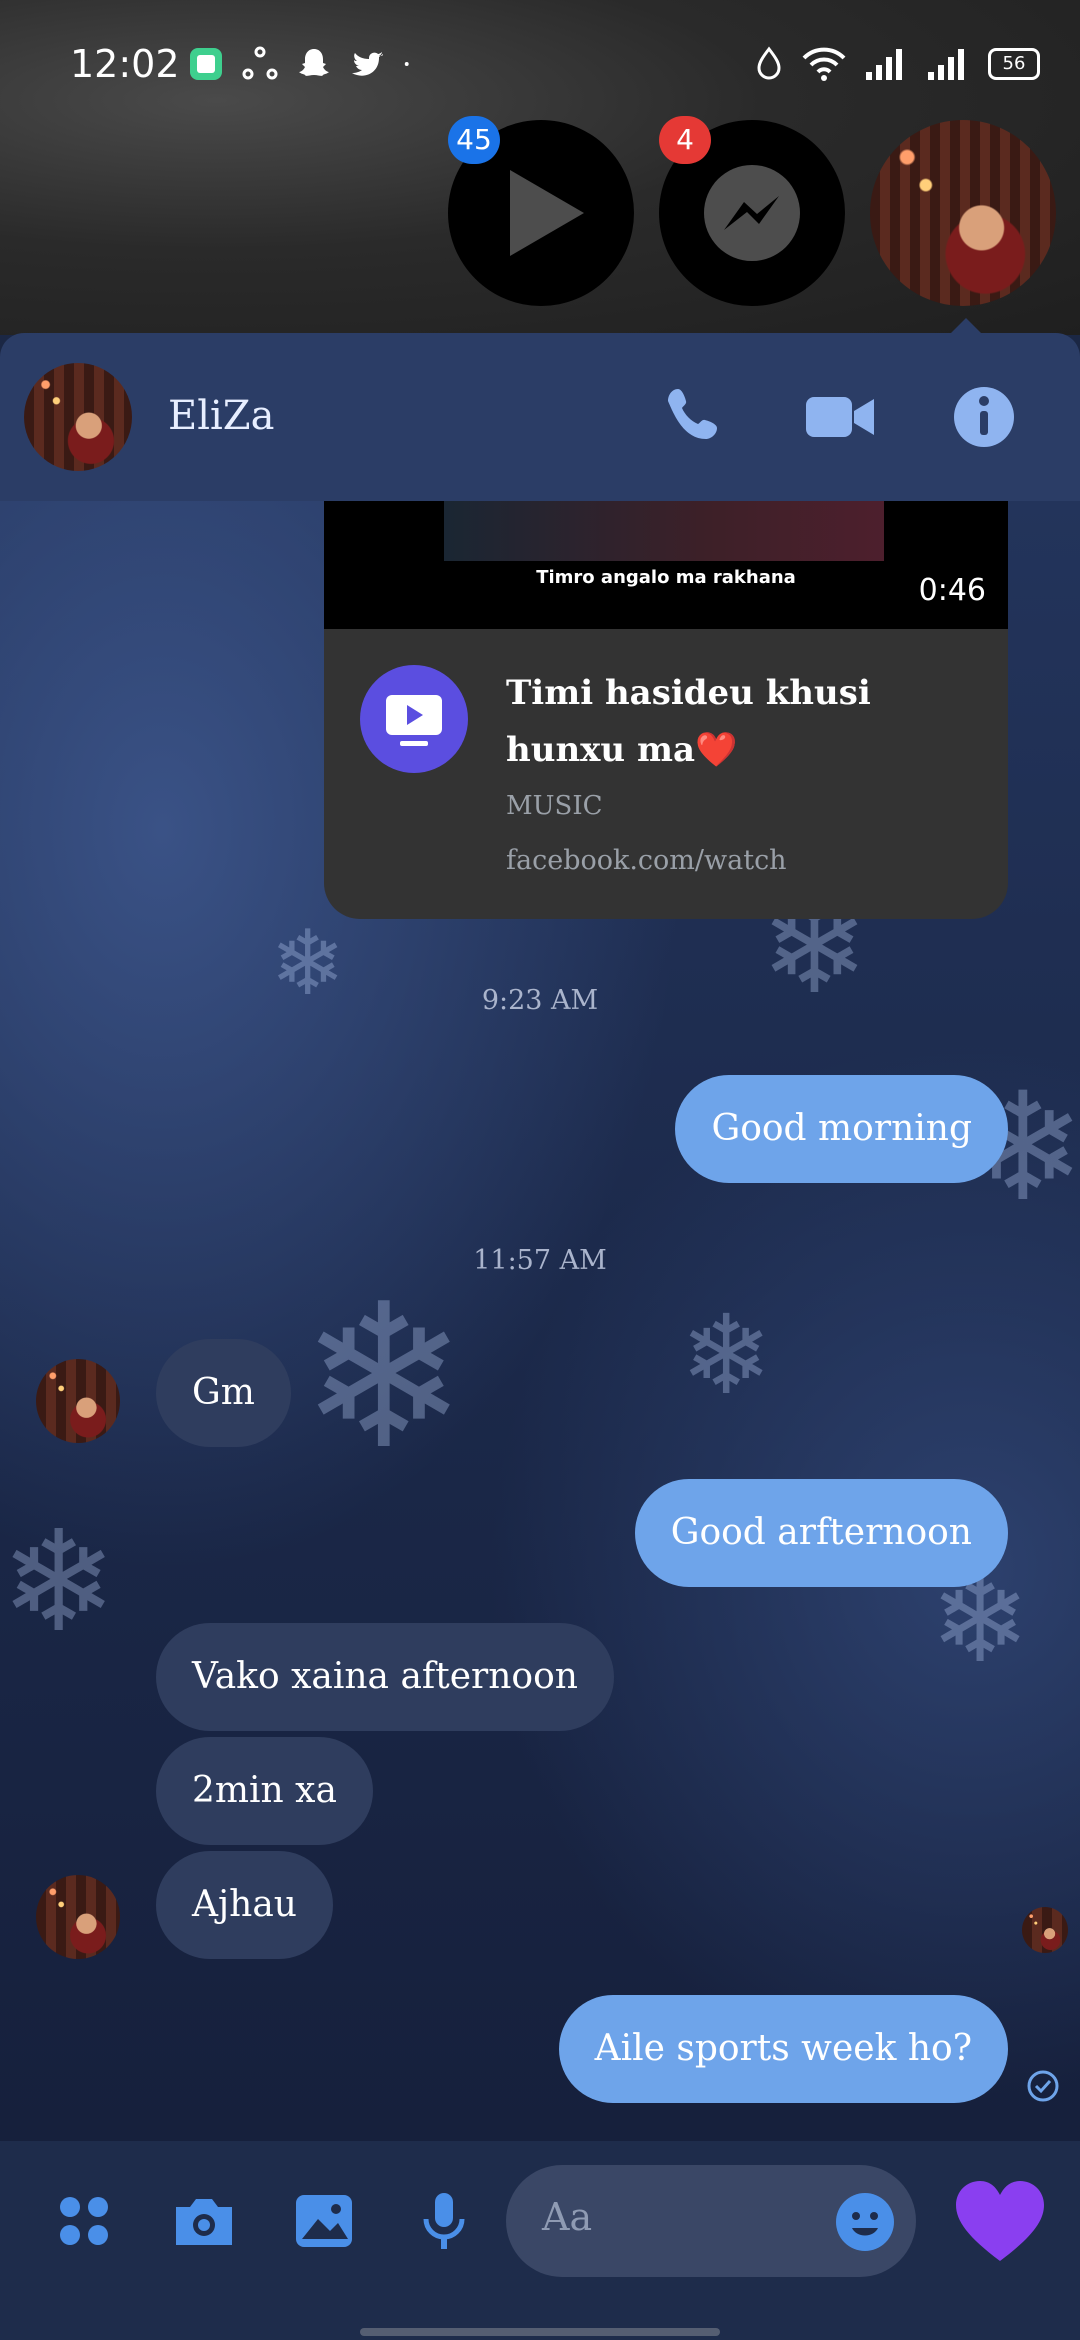 Image resolution: width=1080 pixels, height=2340 pixels. I want to click on twitter-icon, so click(367, 64).